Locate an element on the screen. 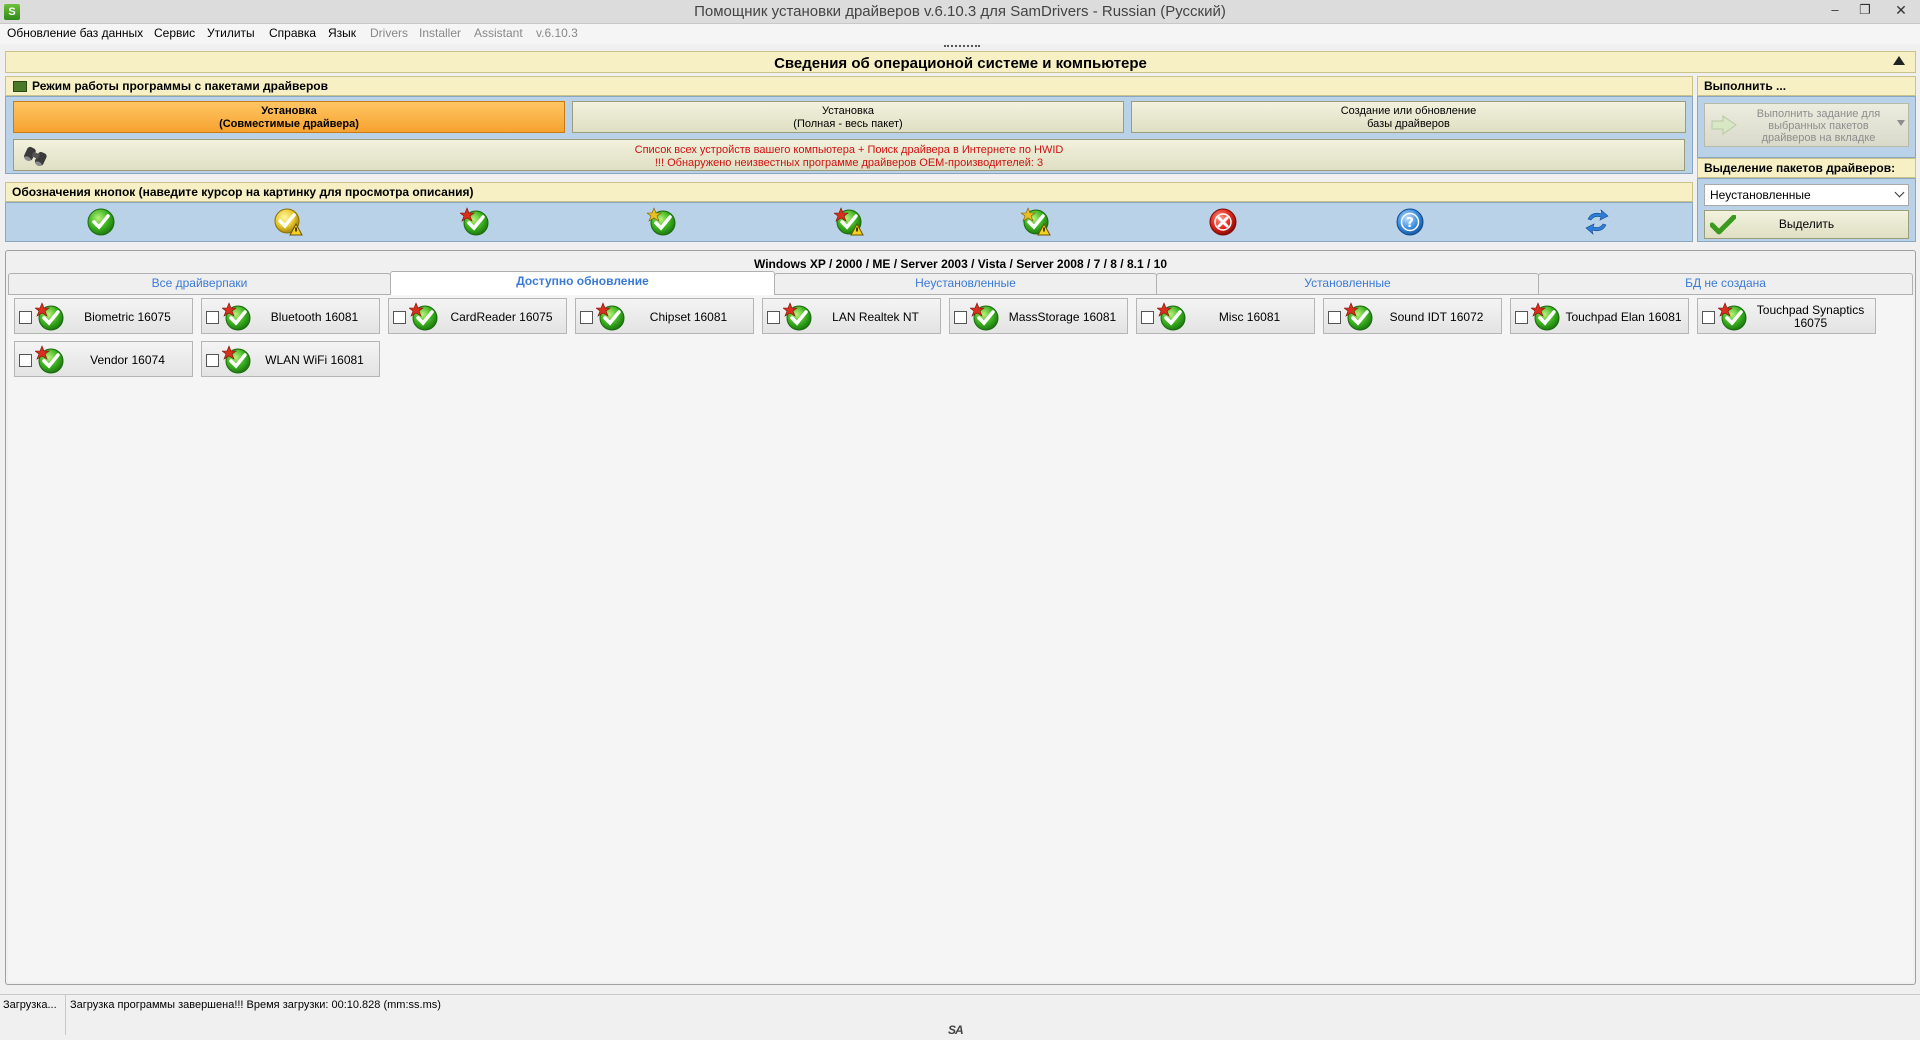  create-database-button: Создание или обновление базы драйверов is located at coordinates (1408, 117).